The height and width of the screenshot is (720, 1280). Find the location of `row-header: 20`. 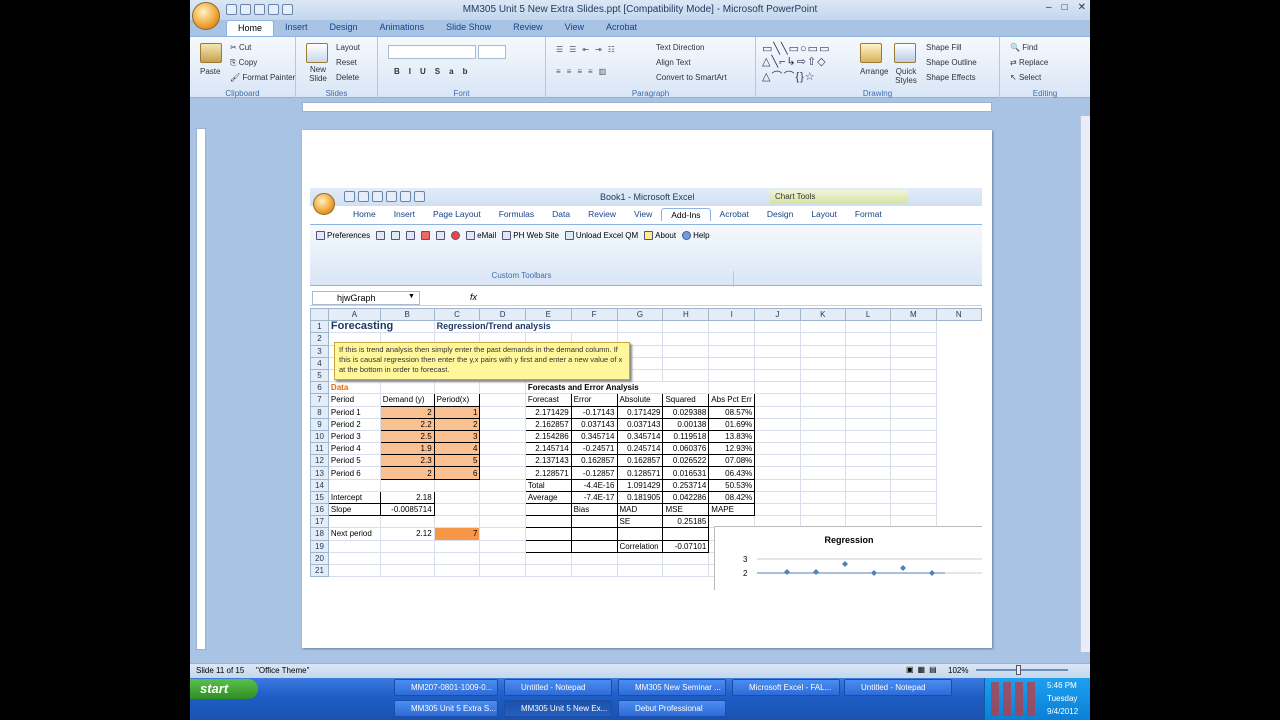

row-header: 20 is located at coordinates (319, 558).